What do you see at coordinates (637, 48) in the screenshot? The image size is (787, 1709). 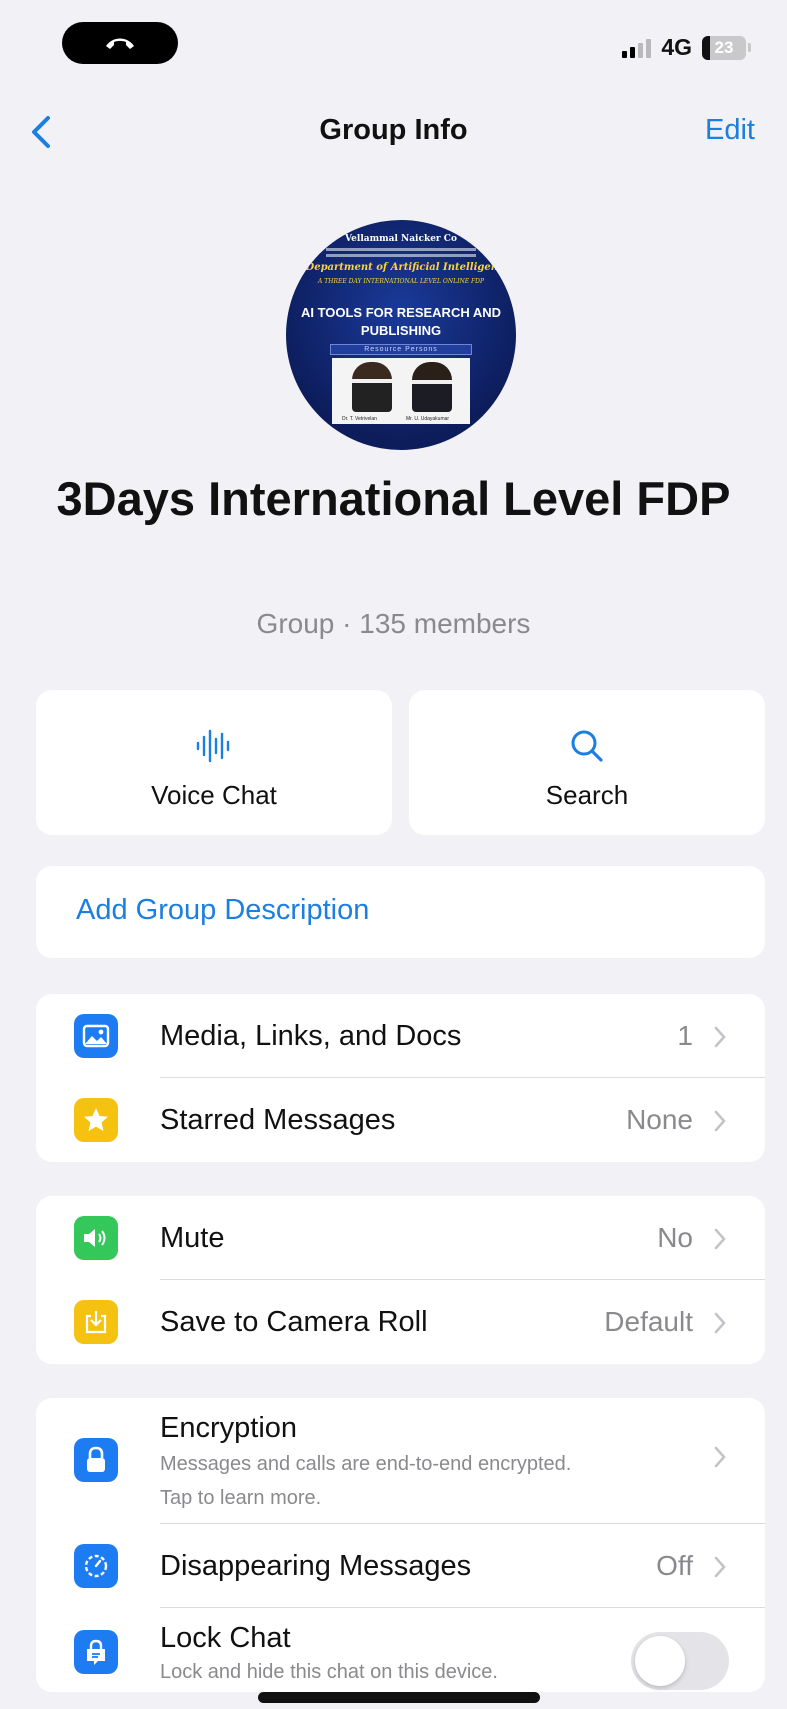 I see `signal-icon` at bounding box center [637, 48].